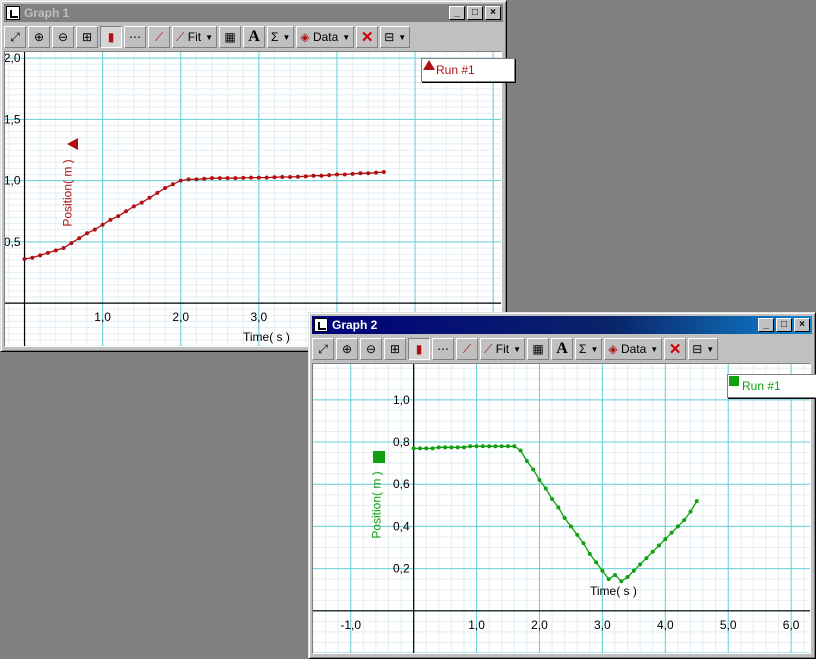  I want to click on y-axis-marker-icon, so click(72, 144).